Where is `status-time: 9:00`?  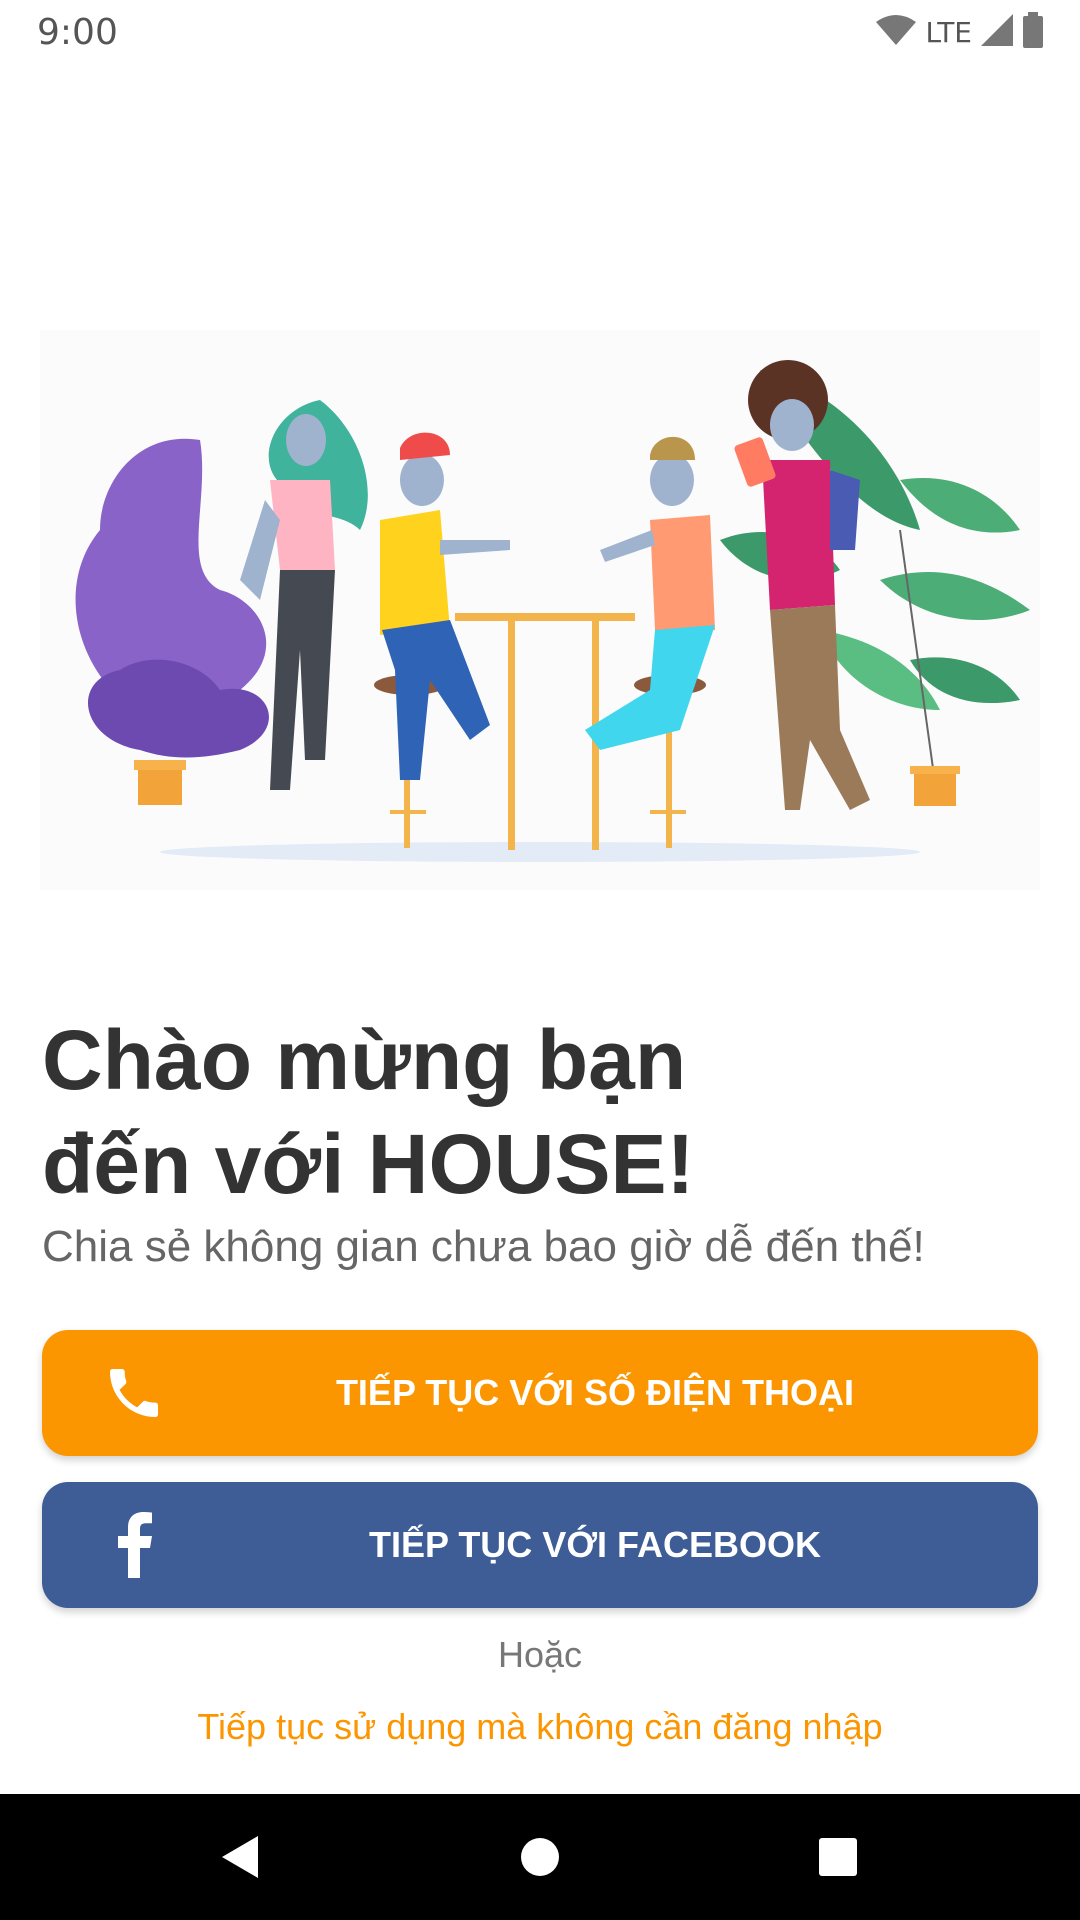 status-time: 9:00 is located at coordinates (77, 32).